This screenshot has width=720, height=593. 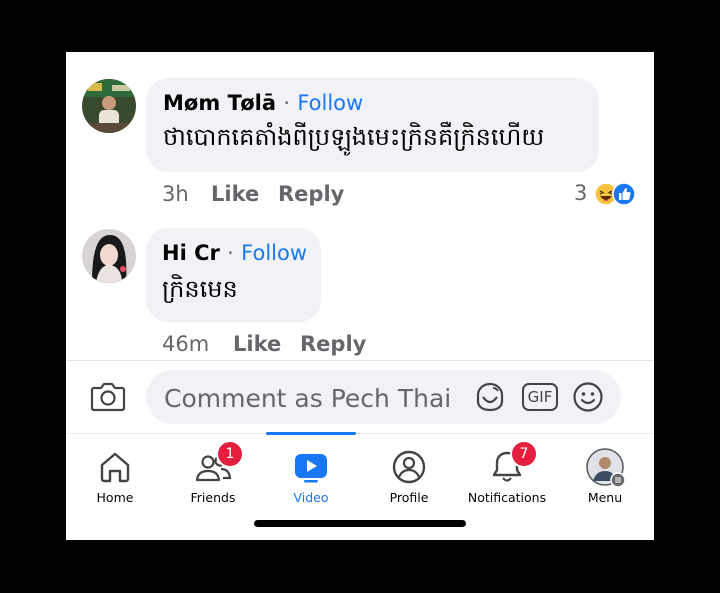 What do you see at coordinates (524, 454) in the screenshot?
I see `notifications-badge: 7` at bounding box center [524, 454].